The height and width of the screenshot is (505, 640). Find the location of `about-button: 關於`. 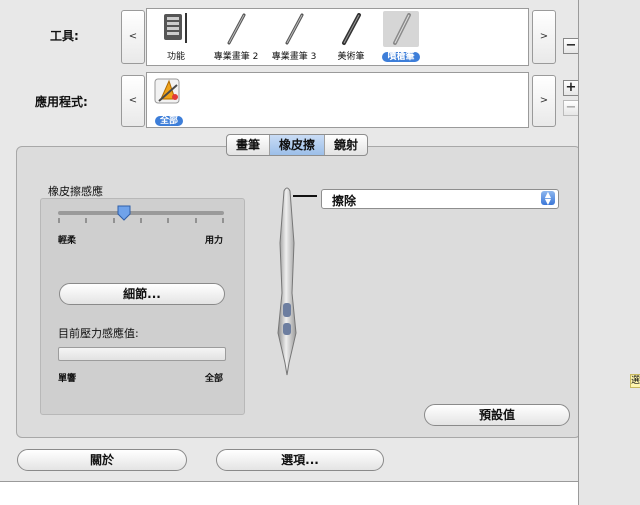

about-button: 關於 is located at coordinates (102, 460).